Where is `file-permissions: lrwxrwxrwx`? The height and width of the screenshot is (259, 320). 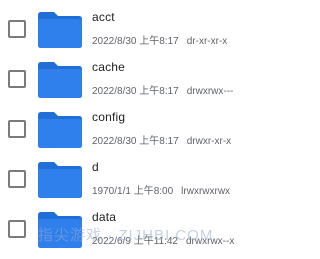
file-permissions: lrwxrwxrwx is located at coordinates (206, 191).